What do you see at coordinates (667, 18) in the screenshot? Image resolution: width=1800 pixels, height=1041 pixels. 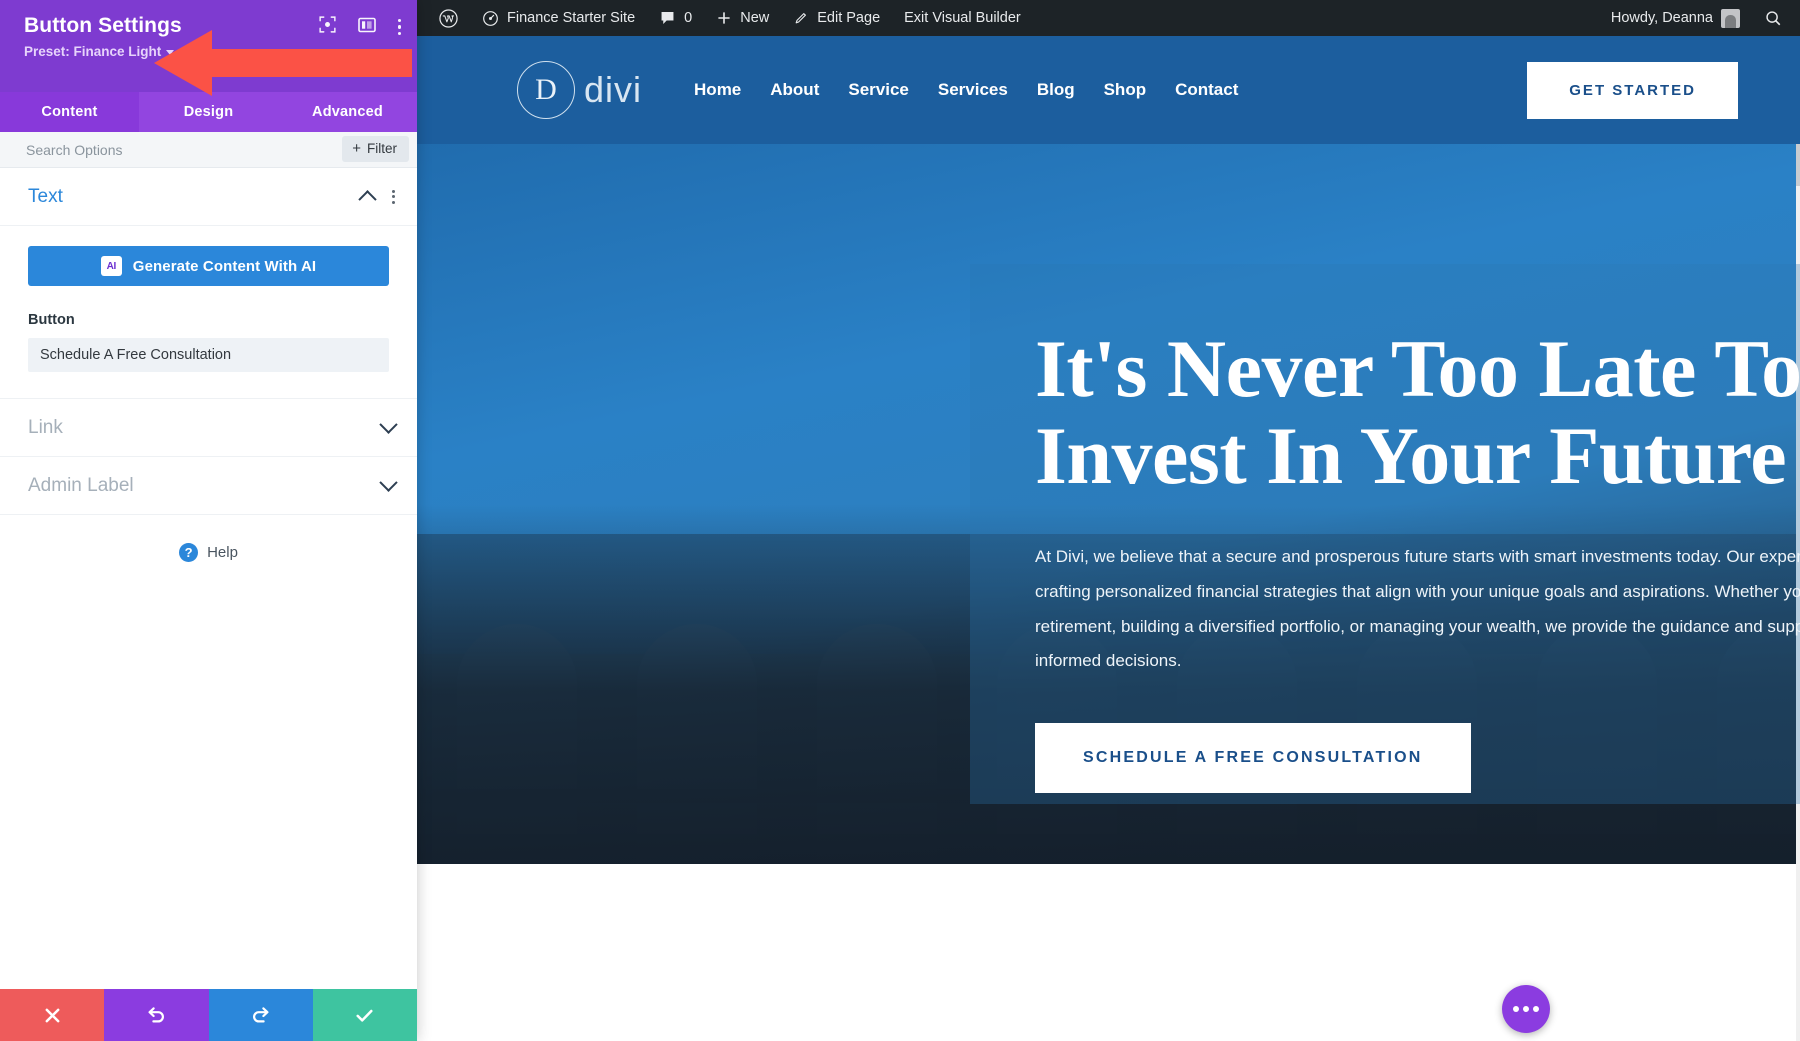 I see `comment-bubble-icon` at bounding box center [667, 18].